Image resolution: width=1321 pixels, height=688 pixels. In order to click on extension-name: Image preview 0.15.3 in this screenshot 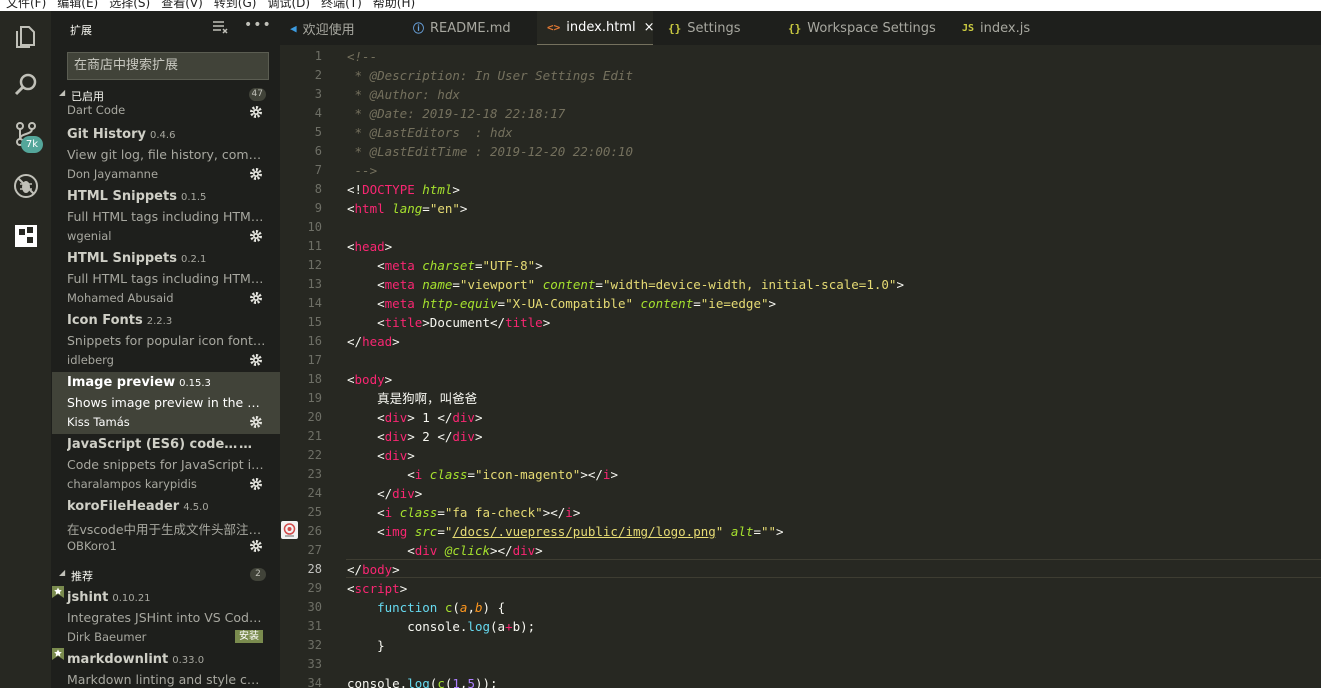, I will do `click(139, 382)`.